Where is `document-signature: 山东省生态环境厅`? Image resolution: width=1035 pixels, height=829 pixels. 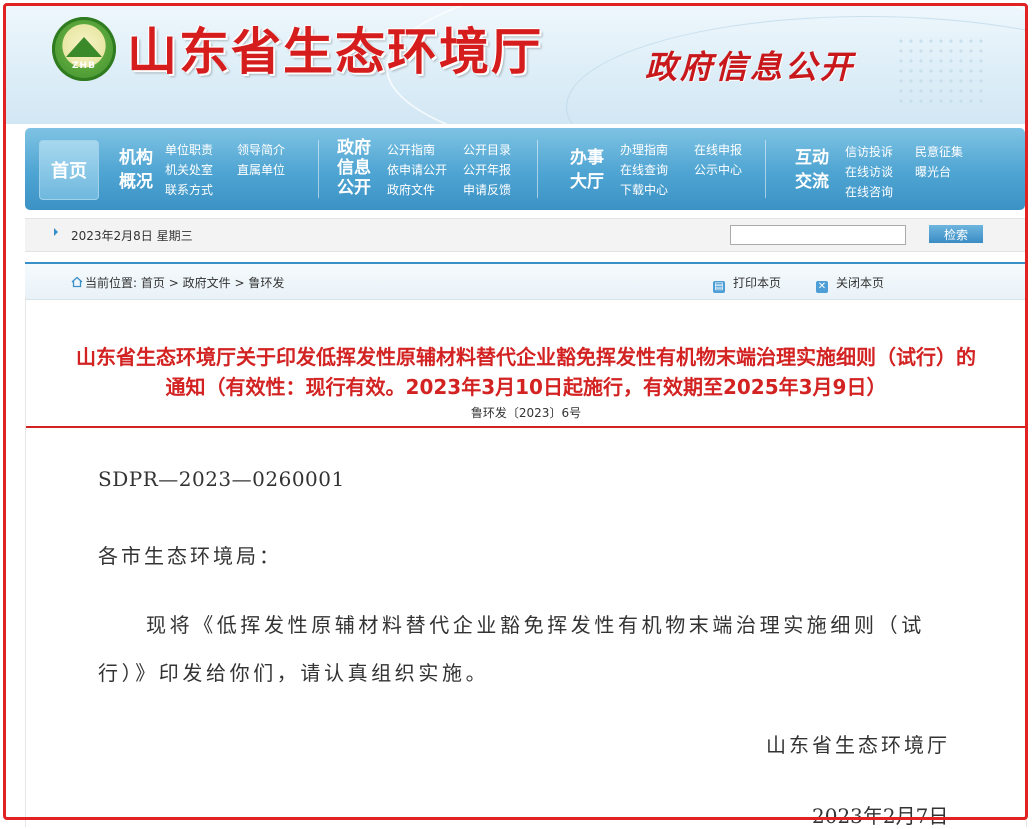 document-signature: 山东省生态环境厅 is located at coordinates (858, 745).